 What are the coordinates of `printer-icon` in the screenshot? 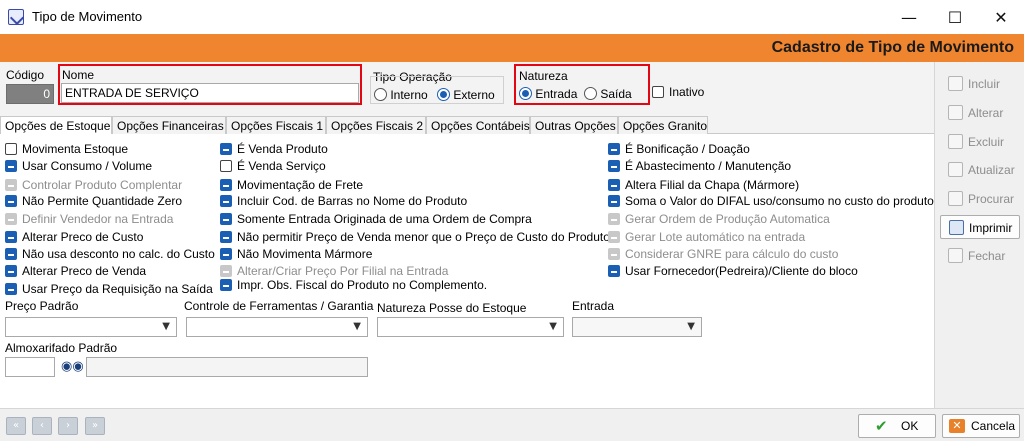 It's located at (956, 227).